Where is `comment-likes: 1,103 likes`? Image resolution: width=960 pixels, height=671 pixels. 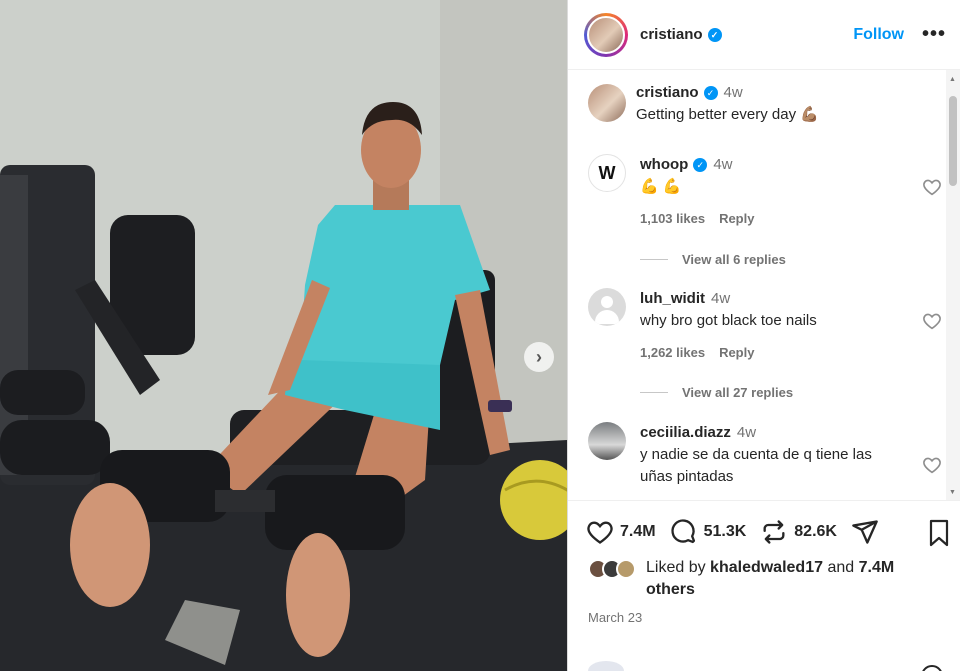 comment-likes: 1,103 likes is located at coordinates (672, 218).